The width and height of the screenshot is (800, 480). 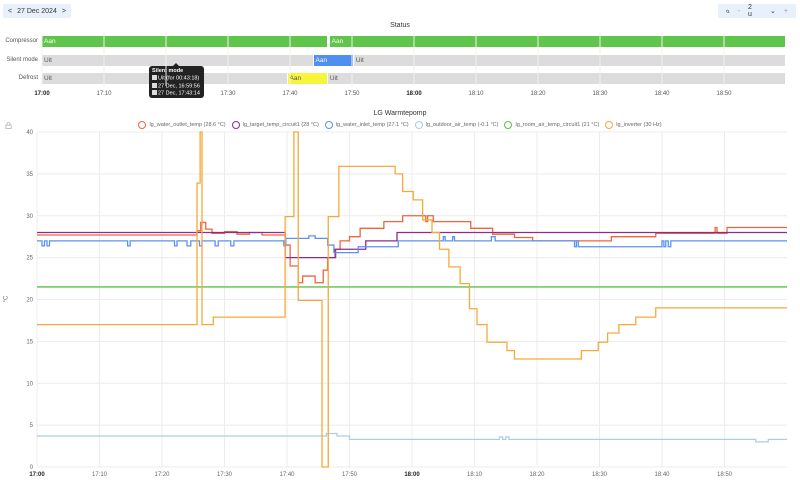 What do you see at coordinates (29, 259) in the screenshot?
I see `y-tick-label: 25` at bounding box center [29, 259].